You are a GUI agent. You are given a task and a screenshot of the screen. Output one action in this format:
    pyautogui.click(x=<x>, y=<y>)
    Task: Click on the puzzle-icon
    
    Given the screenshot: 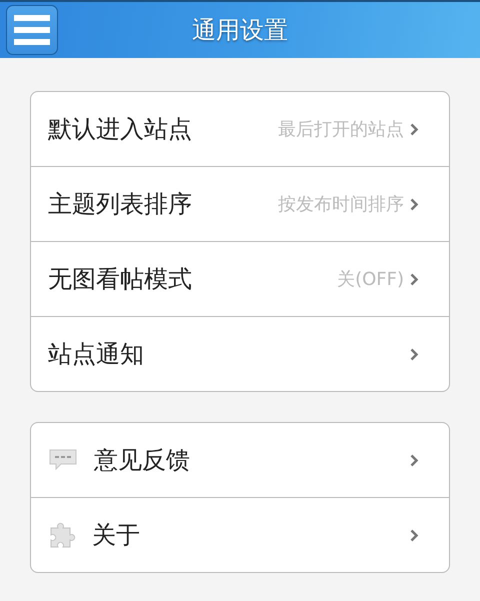 What is the action you would take?
    pyautogui.click(x=62, y=535)
    